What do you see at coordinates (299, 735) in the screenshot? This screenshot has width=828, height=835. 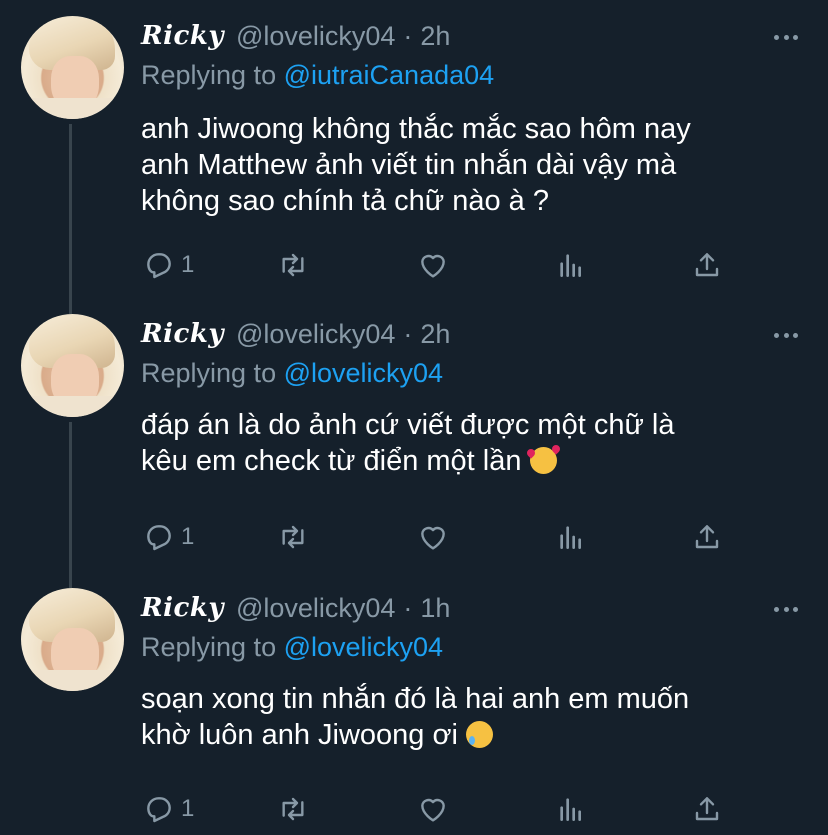 I see `tweet-text-line: khờ luôn anh Jiwoong ơi` at bounding box center [299, 735].